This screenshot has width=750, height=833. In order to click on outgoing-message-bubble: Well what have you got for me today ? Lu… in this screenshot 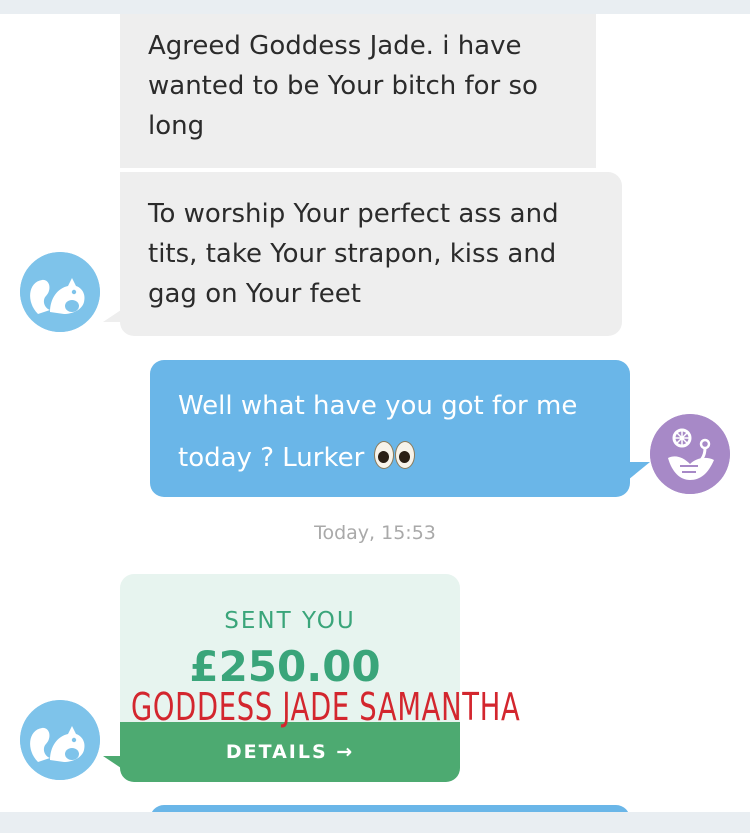, I will do `click(390, 428)`.